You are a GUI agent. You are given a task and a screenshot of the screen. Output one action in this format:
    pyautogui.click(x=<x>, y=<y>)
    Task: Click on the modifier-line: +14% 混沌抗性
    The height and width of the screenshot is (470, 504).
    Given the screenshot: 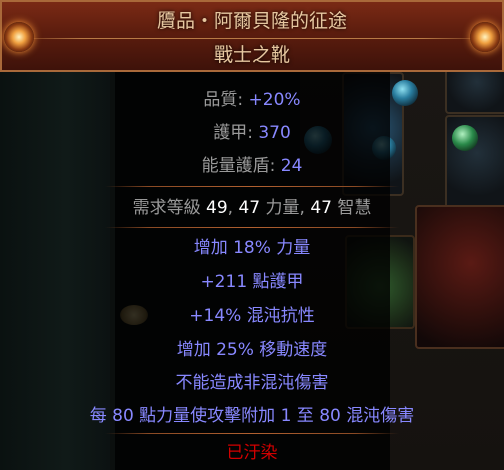 What is the action you would take?
    pyautogui.click(x=252, y=316)
    